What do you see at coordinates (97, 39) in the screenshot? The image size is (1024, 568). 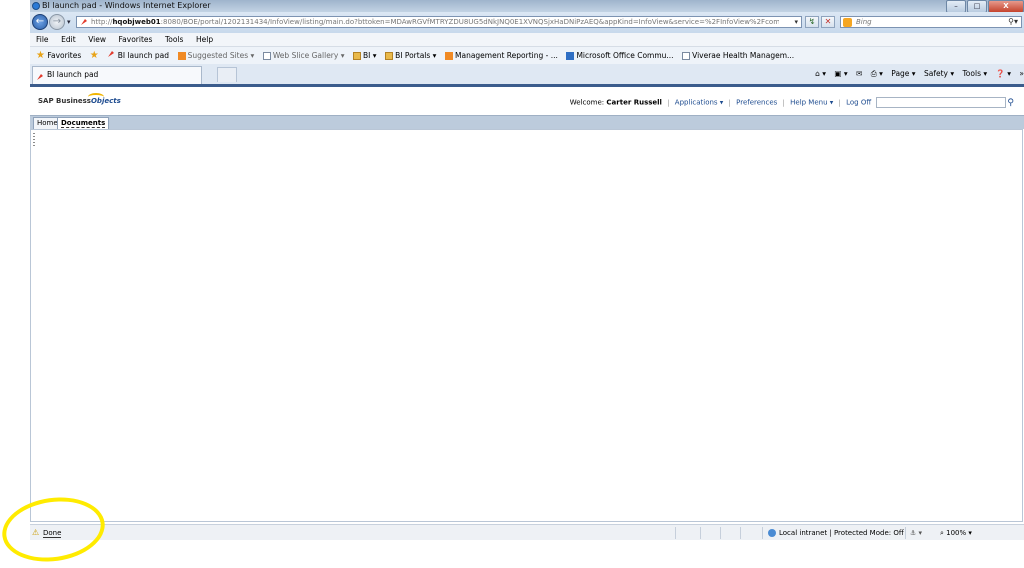 I see `menu-view: View` at bounding box center [97, 39].